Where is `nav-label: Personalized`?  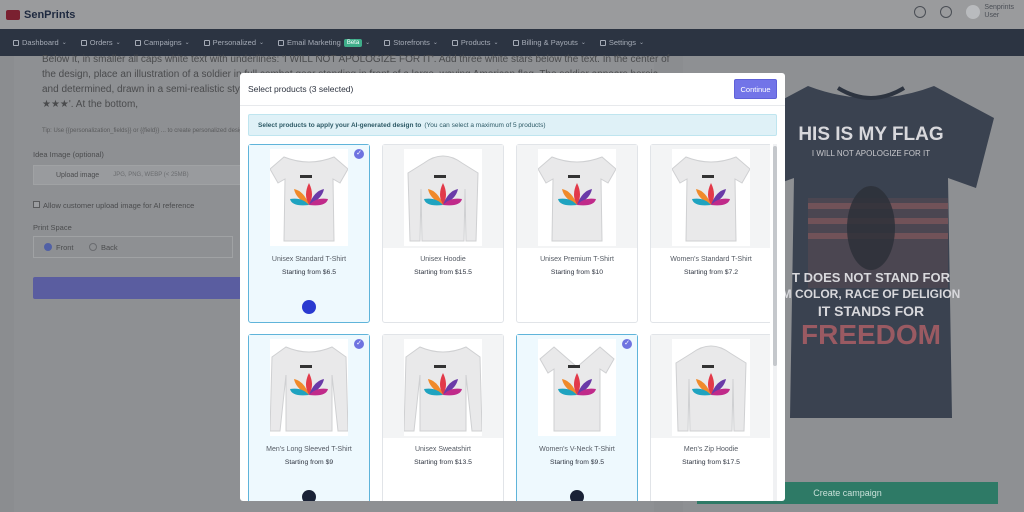
nav-label: Personalized is located at coordinates (234, 42).